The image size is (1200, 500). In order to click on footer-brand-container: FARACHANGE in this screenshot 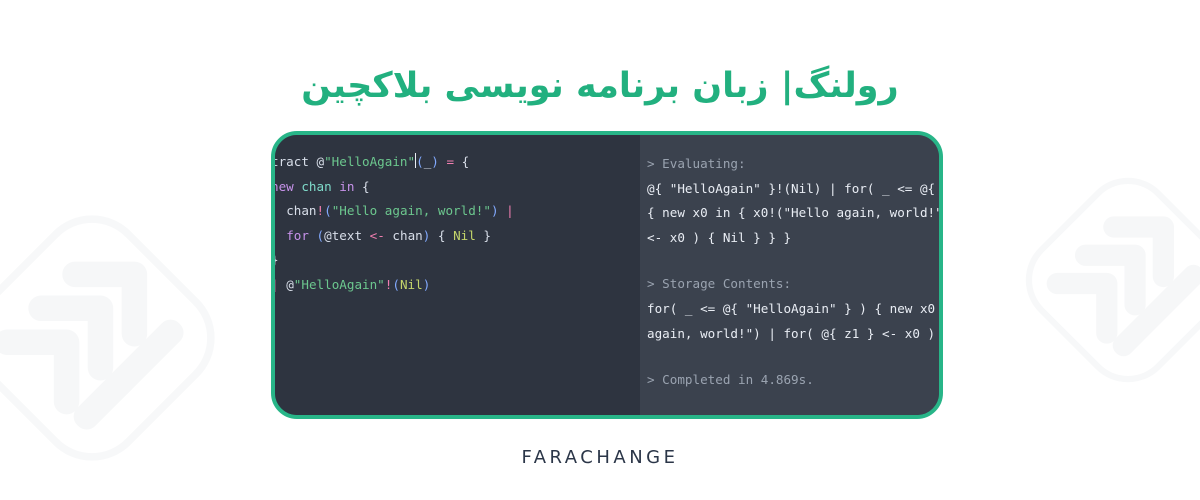, I will do `click(600, 457)`.